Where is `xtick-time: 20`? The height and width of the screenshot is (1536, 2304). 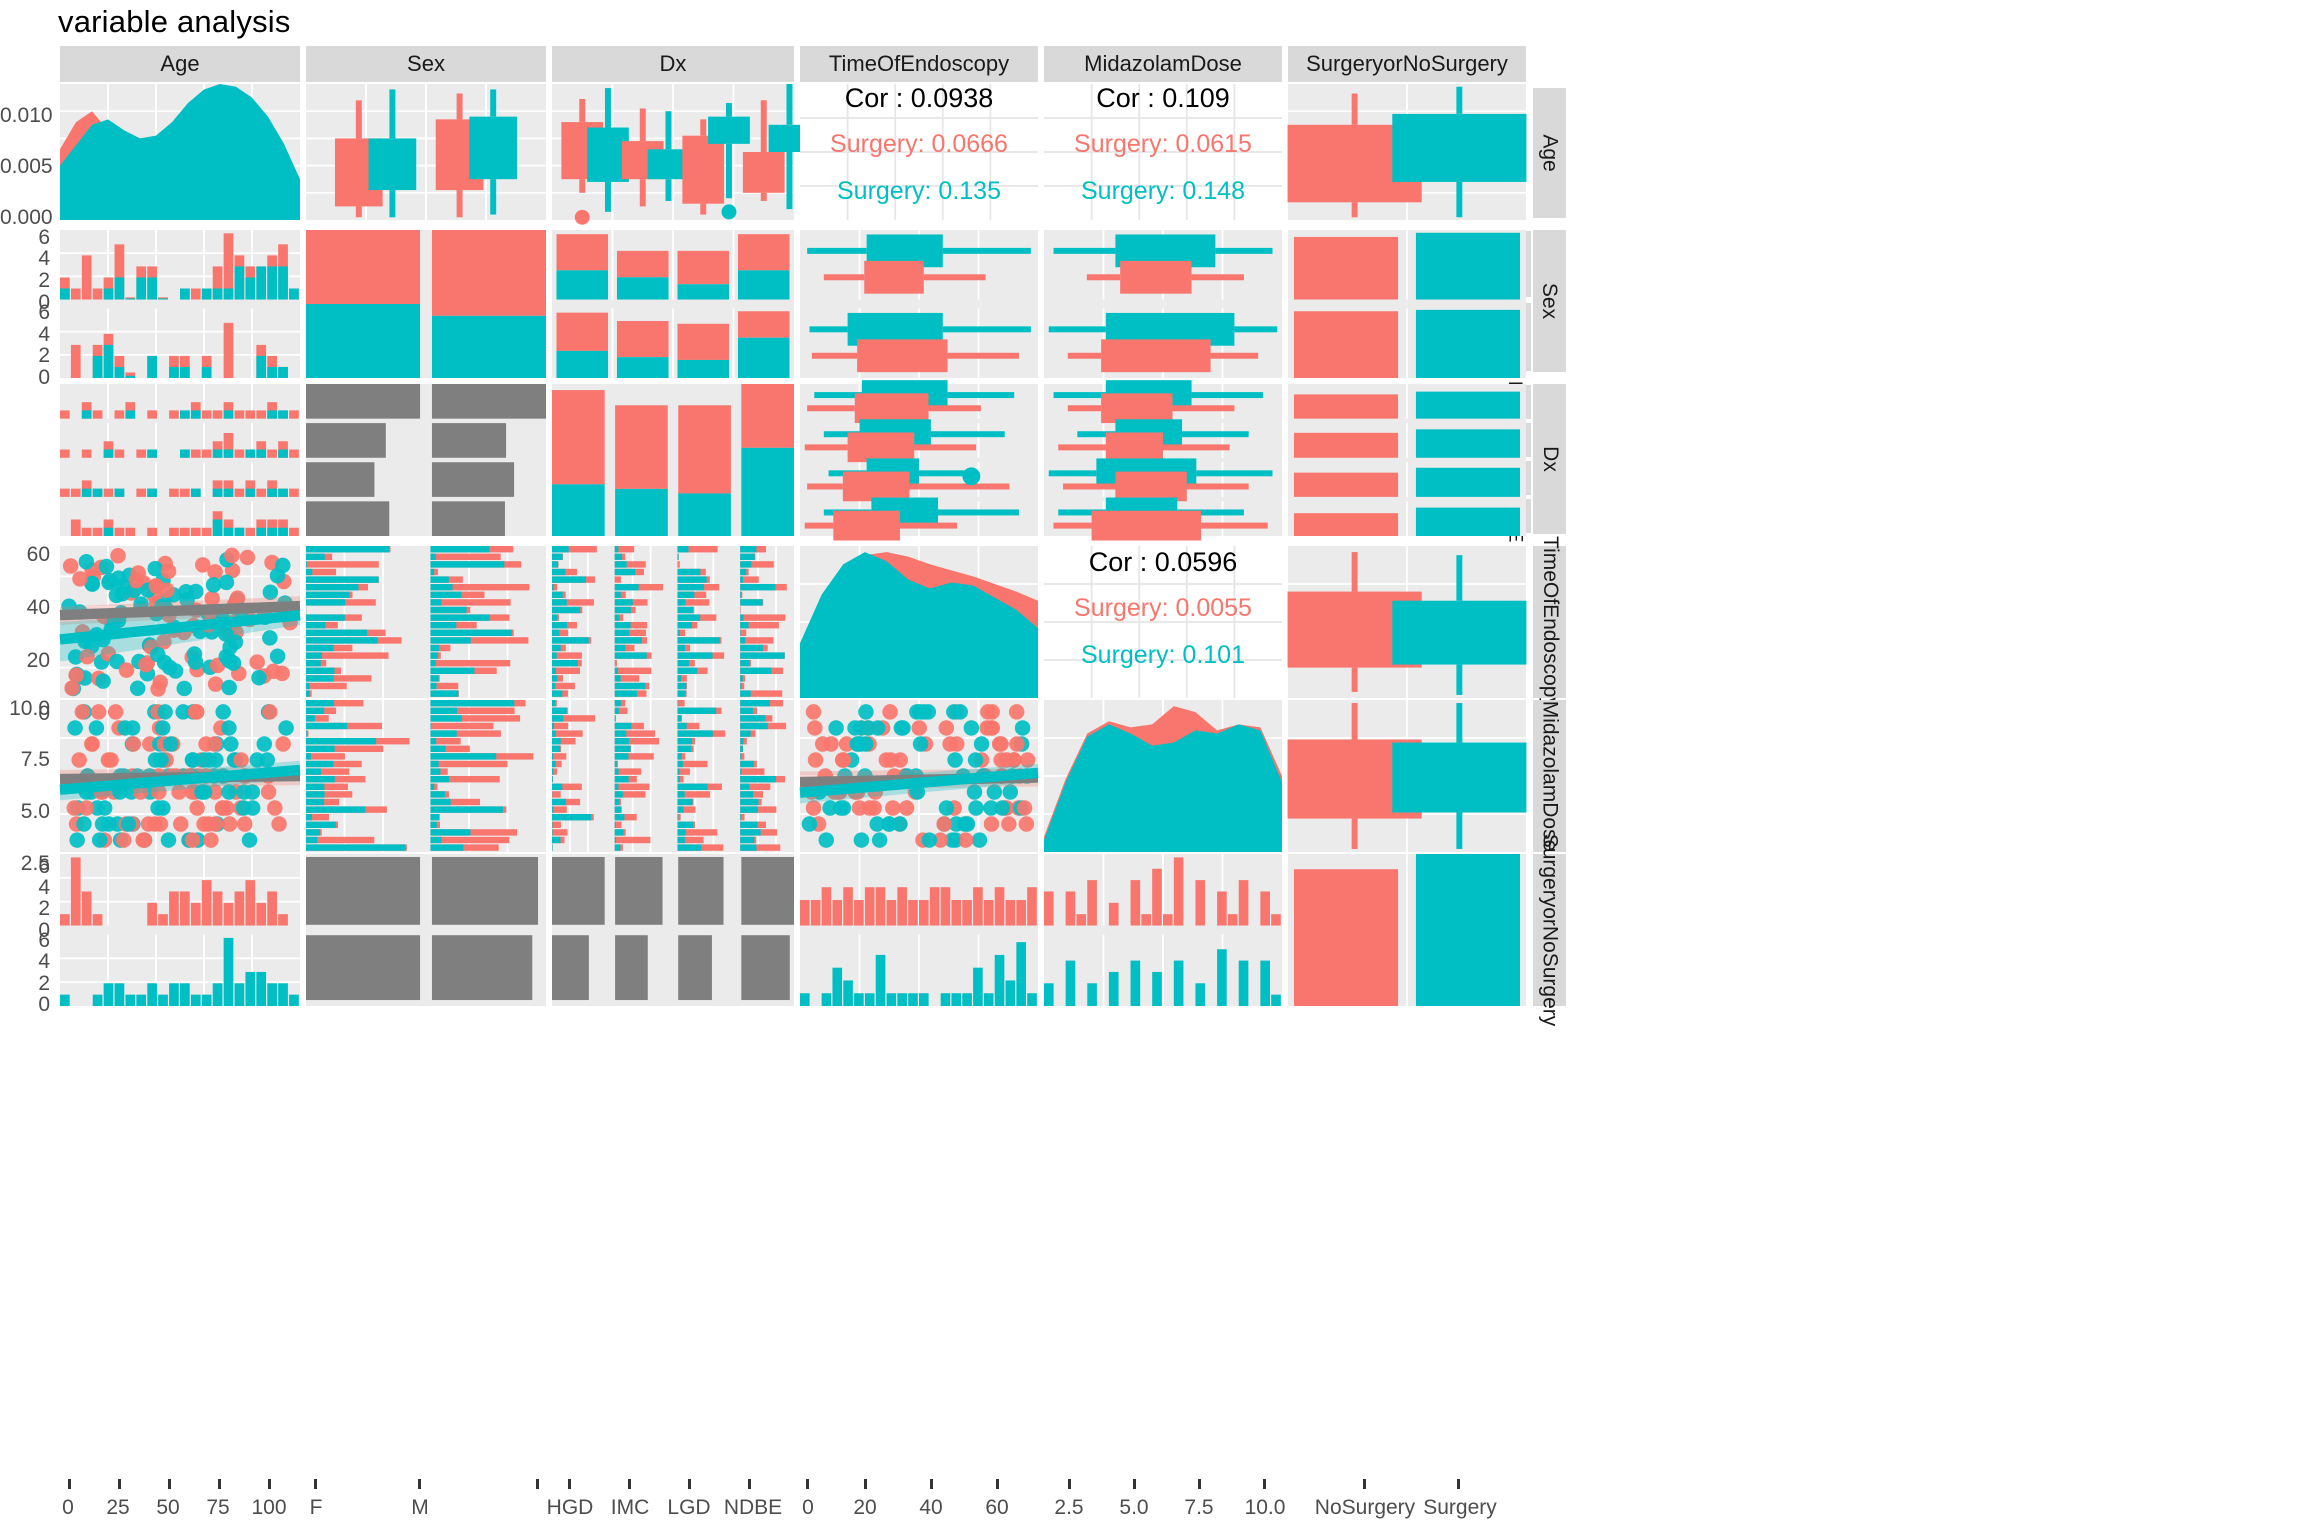
xtick-time: 20 is located at coordinates (865, 1507).